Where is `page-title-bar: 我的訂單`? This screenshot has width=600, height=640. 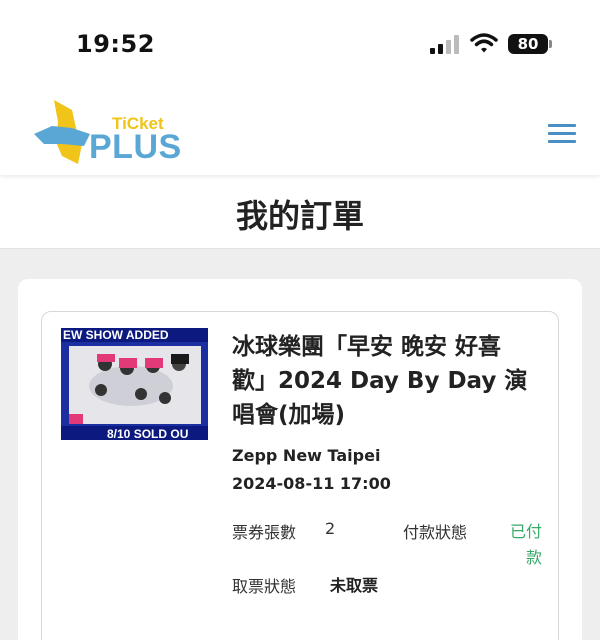 page-title-bar: 我的訂單 is located at coordinates (300, 212).